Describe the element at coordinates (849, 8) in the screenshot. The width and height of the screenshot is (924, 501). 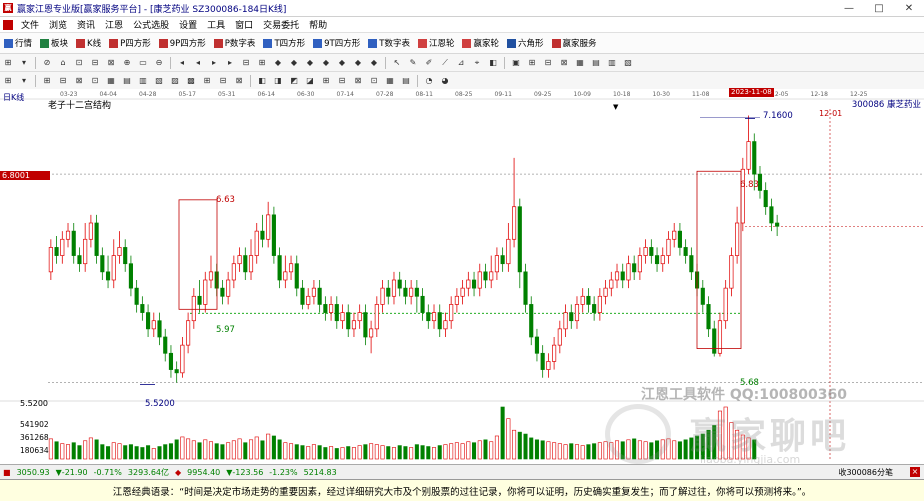
I see `minimize-button: —` at that location.